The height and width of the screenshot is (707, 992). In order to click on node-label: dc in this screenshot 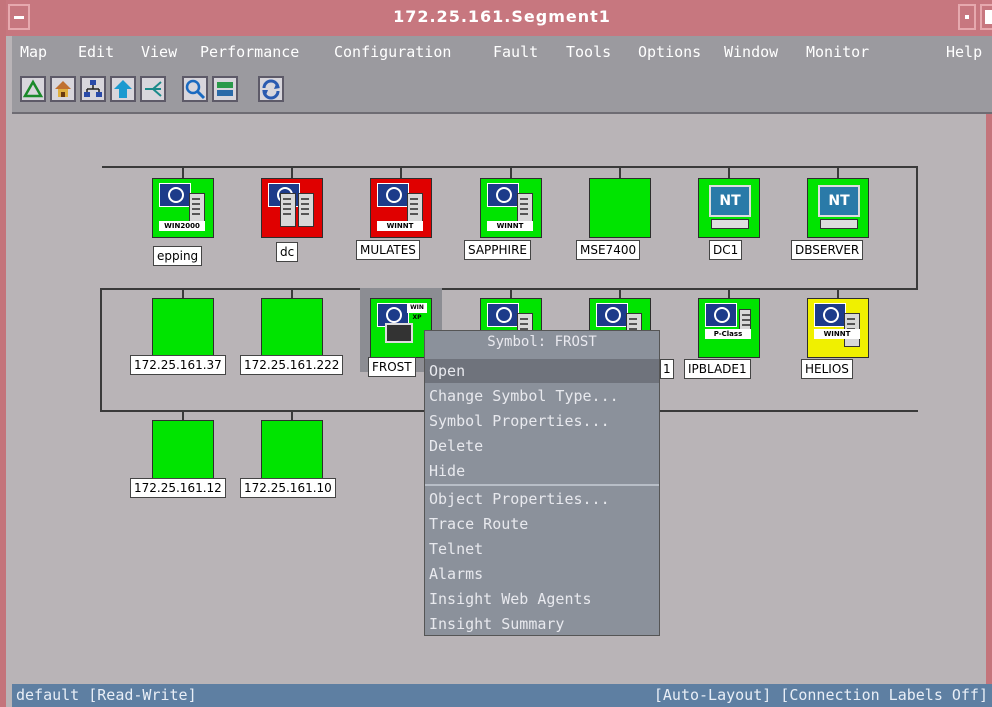, I will do `click(287, 252)`.